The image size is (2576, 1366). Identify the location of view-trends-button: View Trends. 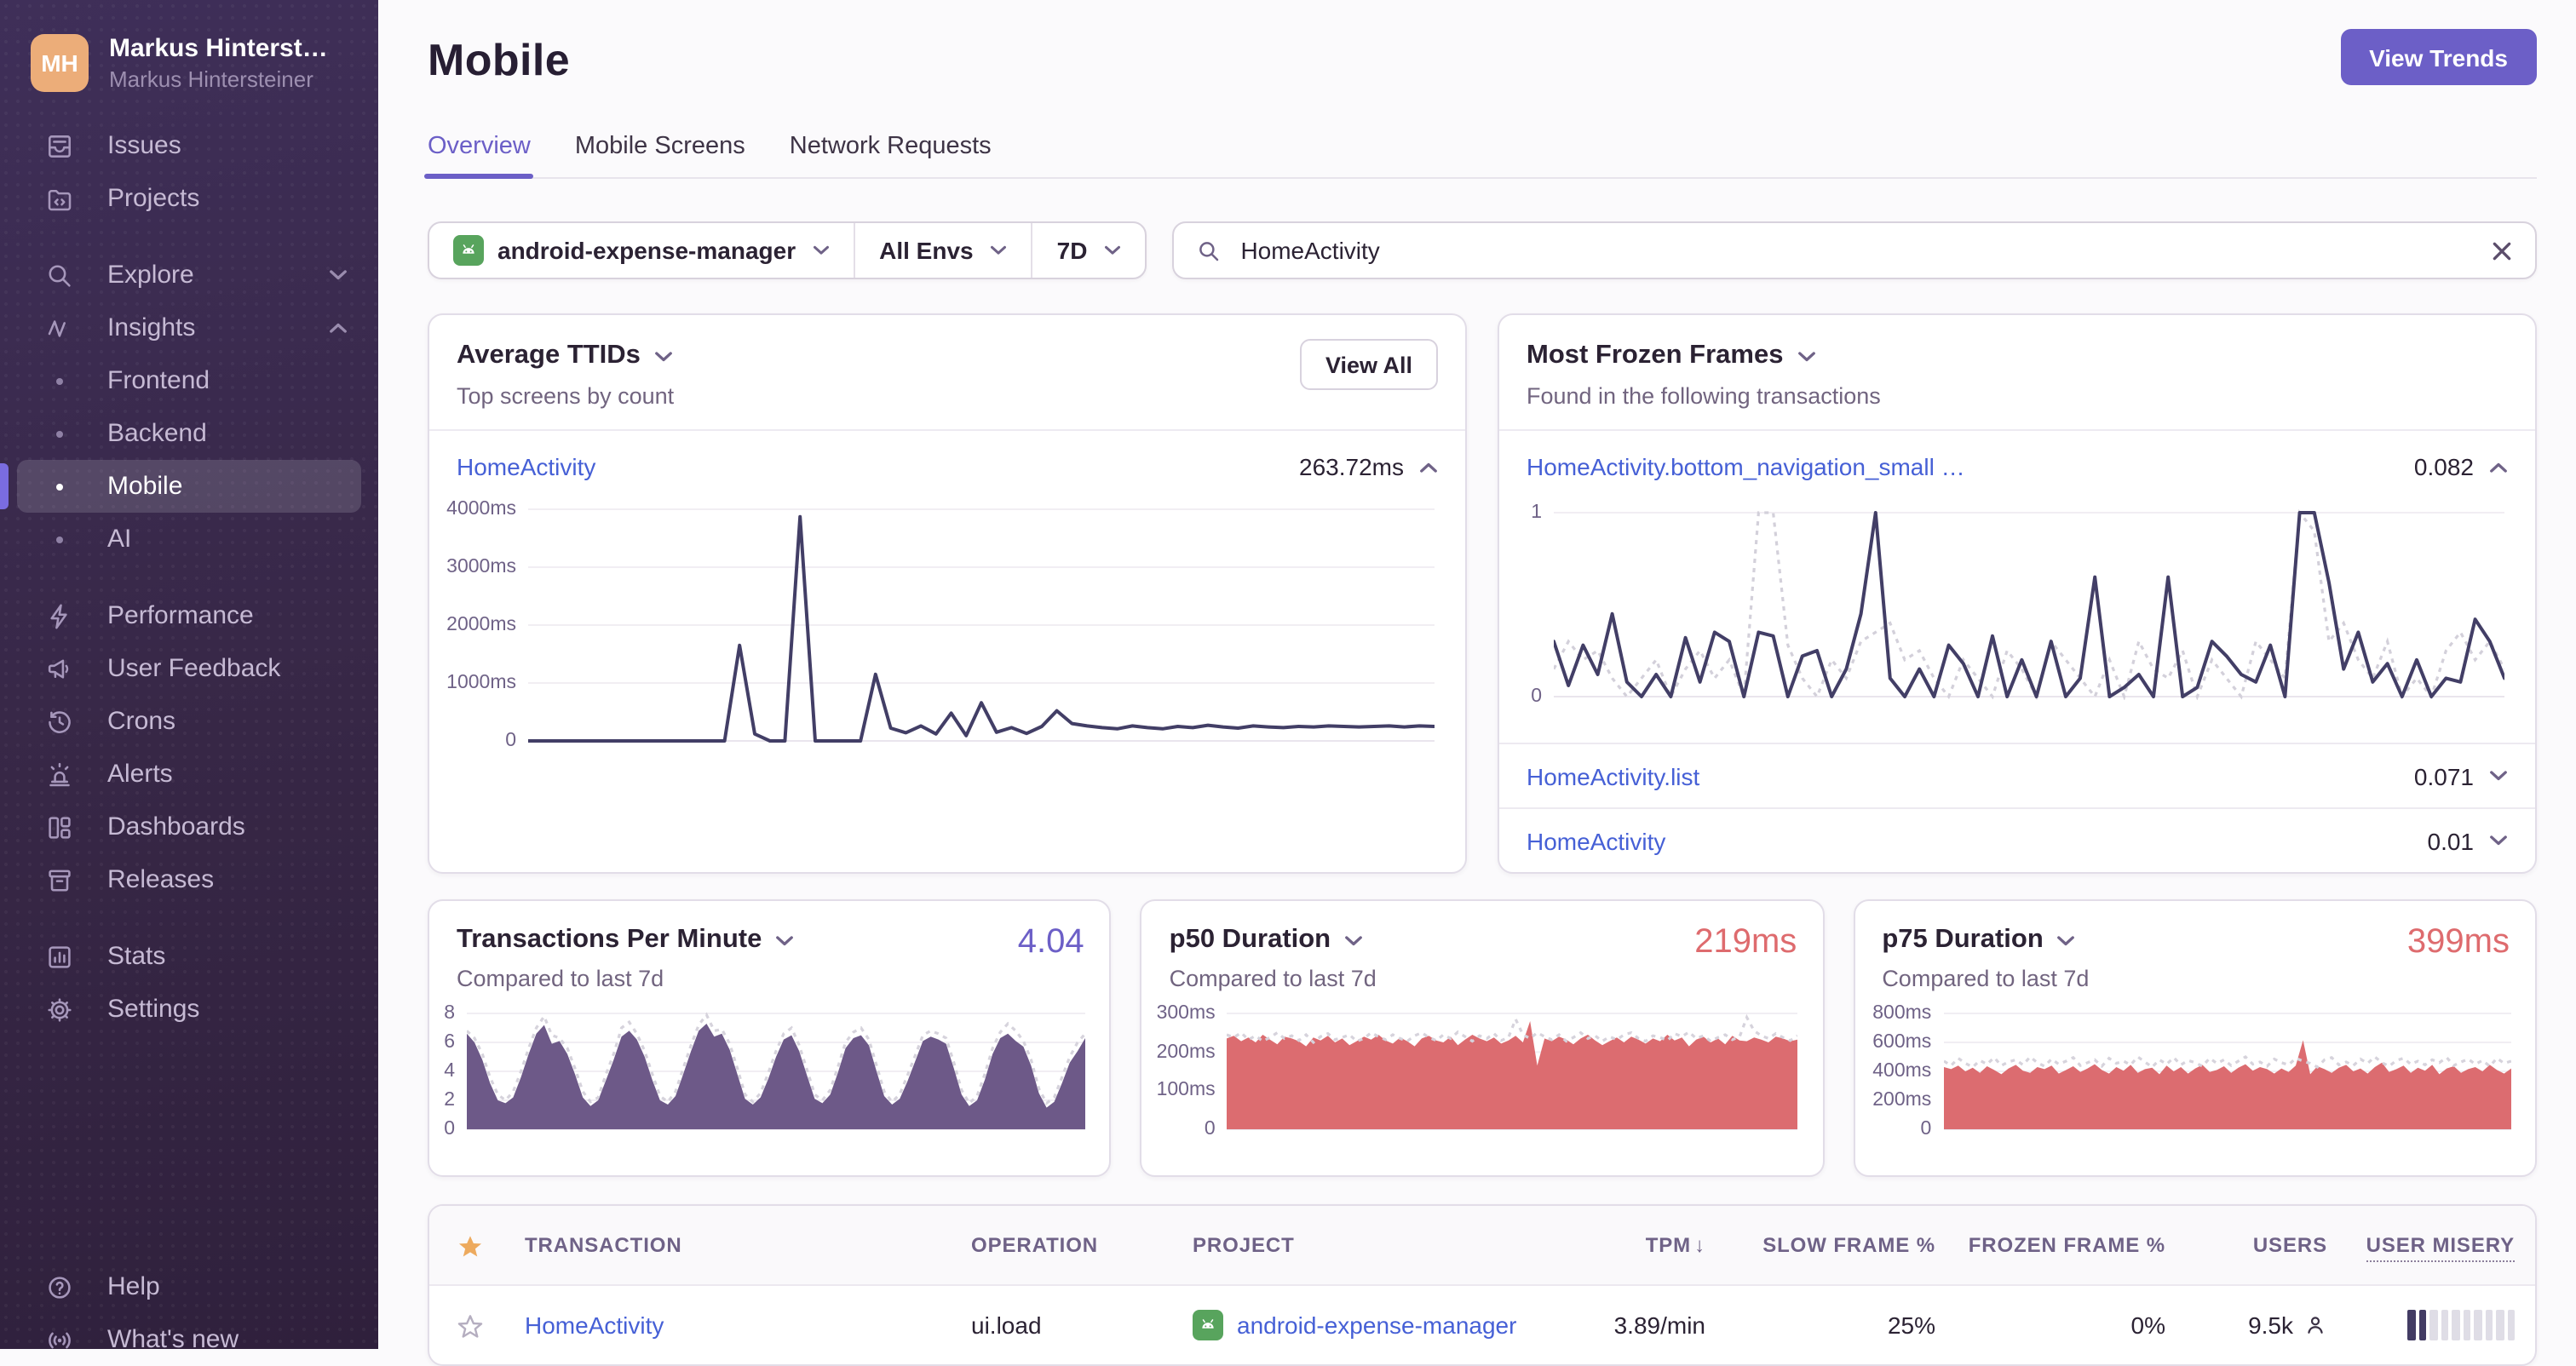
(2439, 57).